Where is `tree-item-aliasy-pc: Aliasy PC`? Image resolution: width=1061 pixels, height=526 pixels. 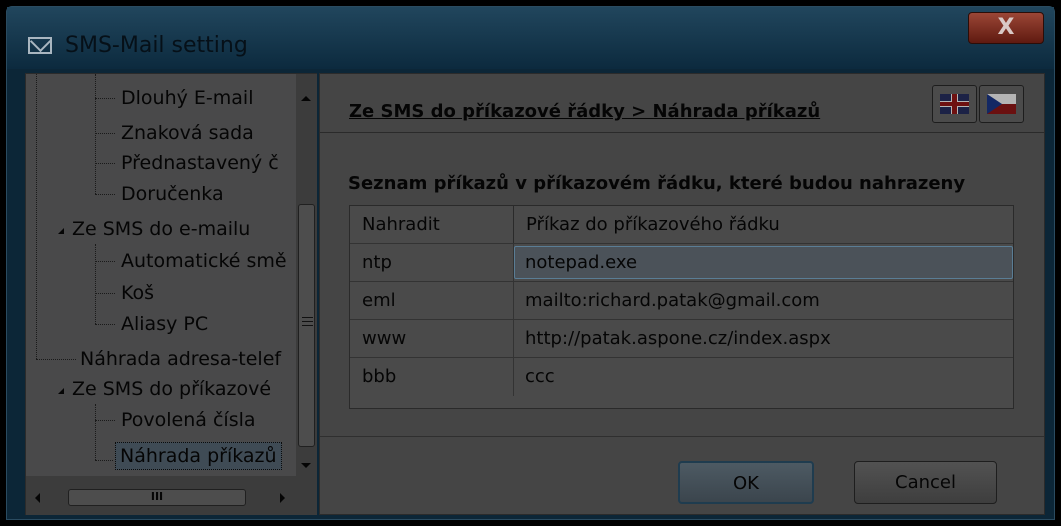
tree-item-aliasy-pc: Aliasy PC is located at coordinates (164, 324).